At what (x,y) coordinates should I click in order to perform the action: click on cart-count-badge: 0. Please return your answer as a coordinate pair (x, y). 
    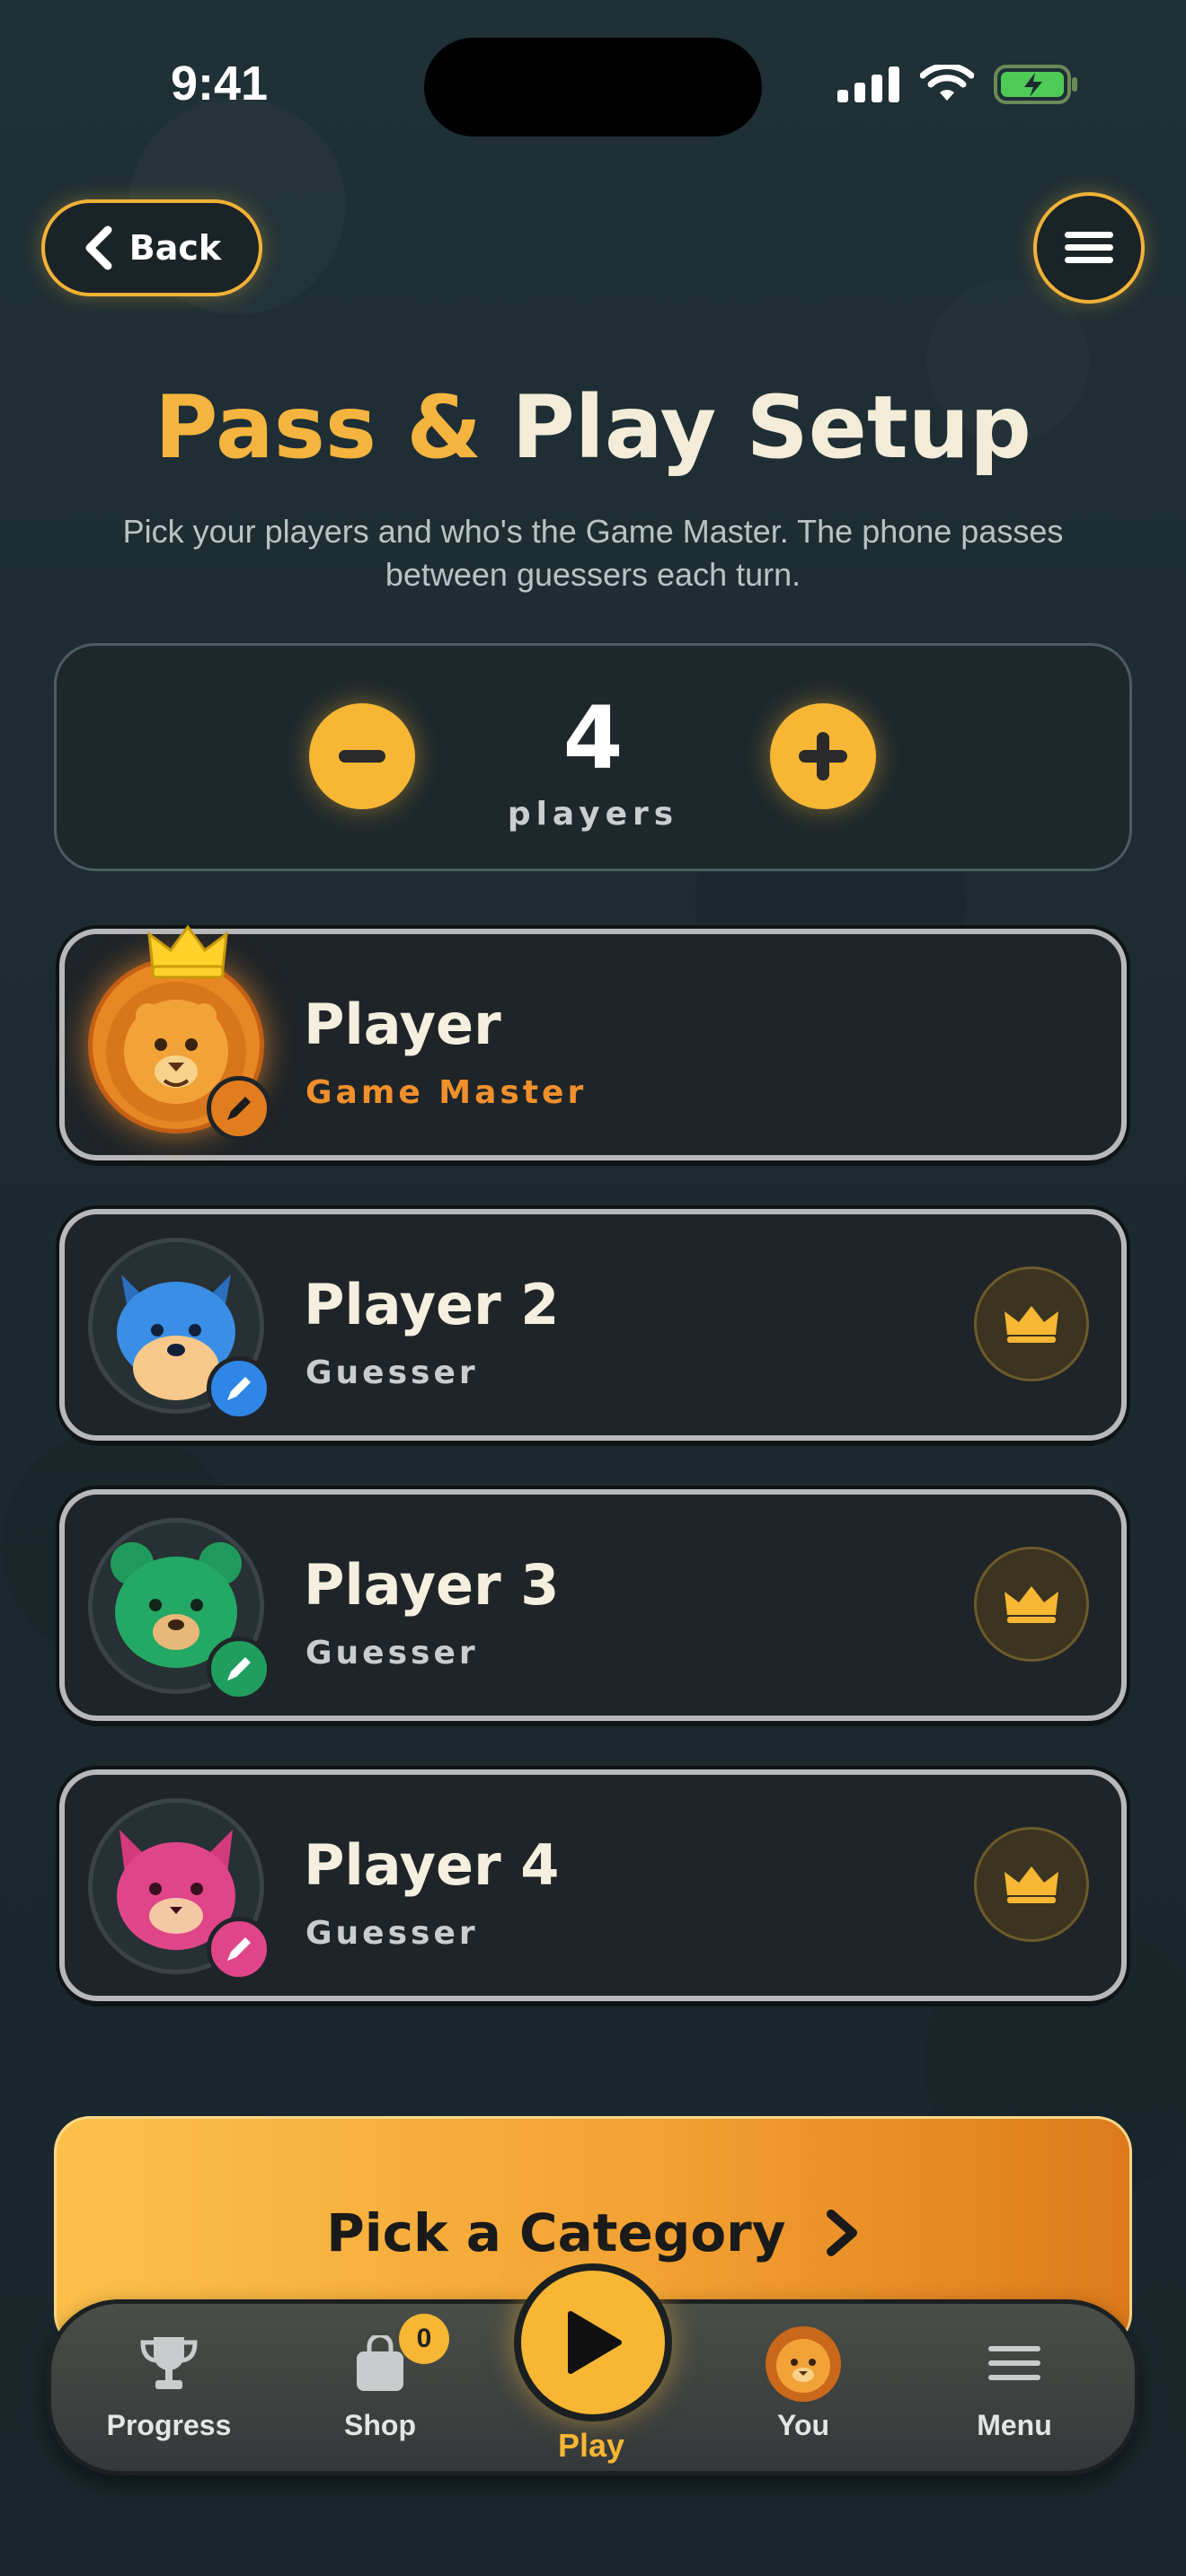
    Looking at the image, I should click on (424, 2339).